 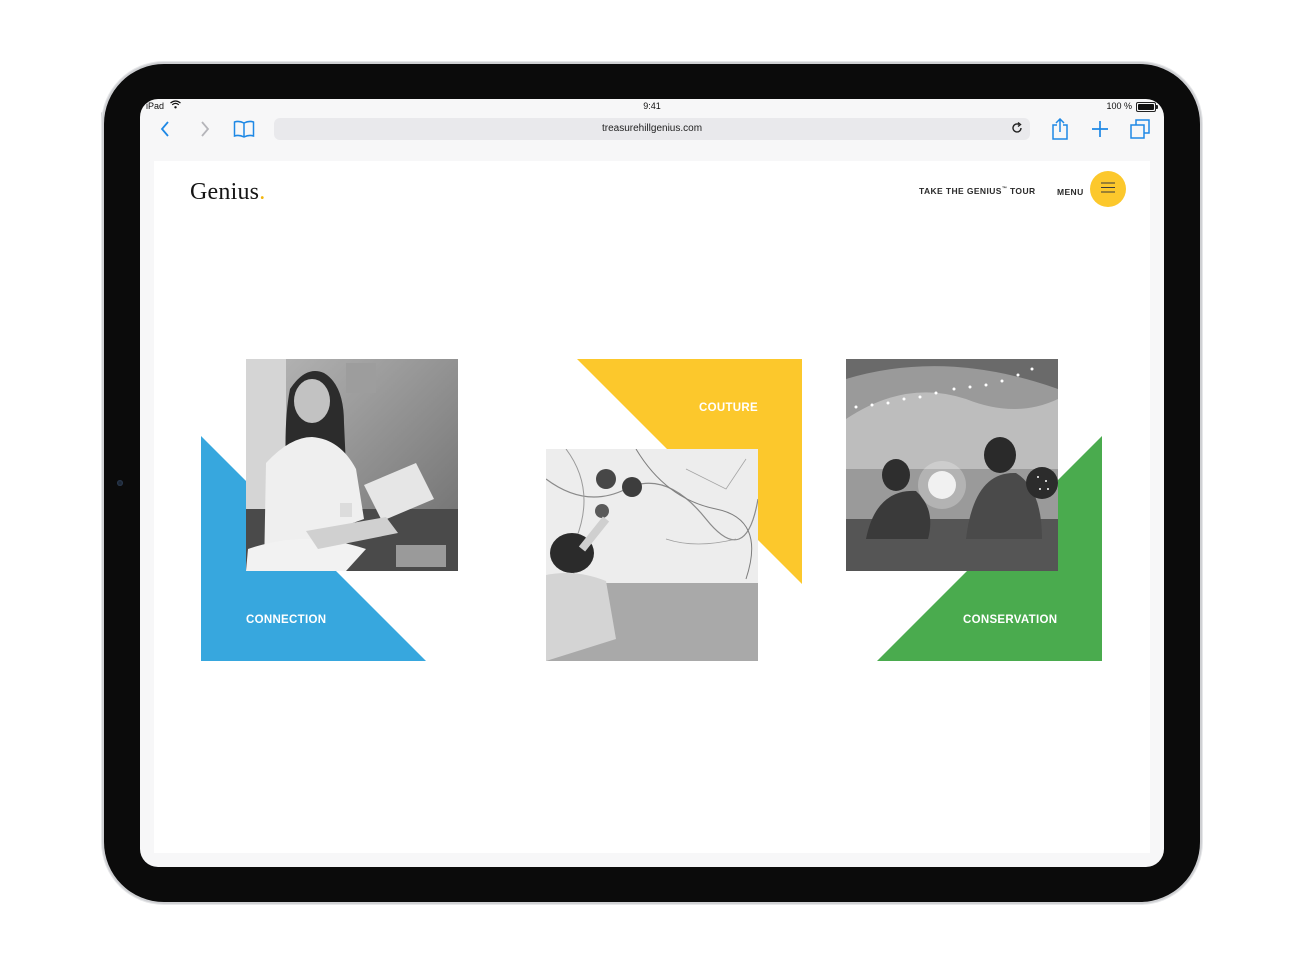 What do you see at coordinates (120, 483) in the screenshot?
I see `front-camera` at bounding box center [120, 483].